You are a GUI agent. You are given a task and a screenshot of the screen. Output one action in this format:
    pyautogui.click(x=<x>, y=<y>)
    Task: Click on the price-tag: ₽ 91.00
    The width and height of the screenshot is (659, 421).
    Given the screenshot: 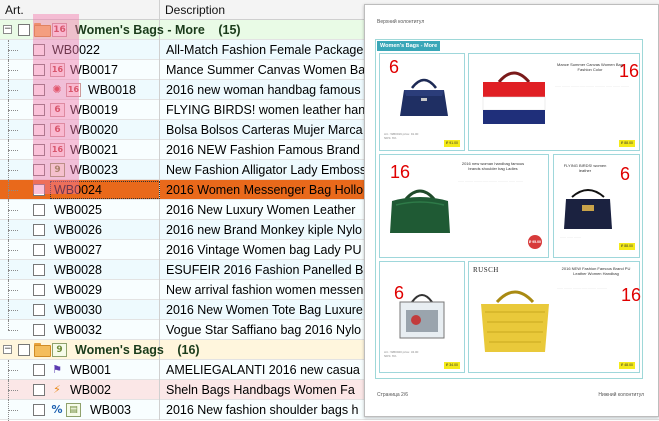 What is the action you would take?
    pyautogui.click(x=452, y=143)
    